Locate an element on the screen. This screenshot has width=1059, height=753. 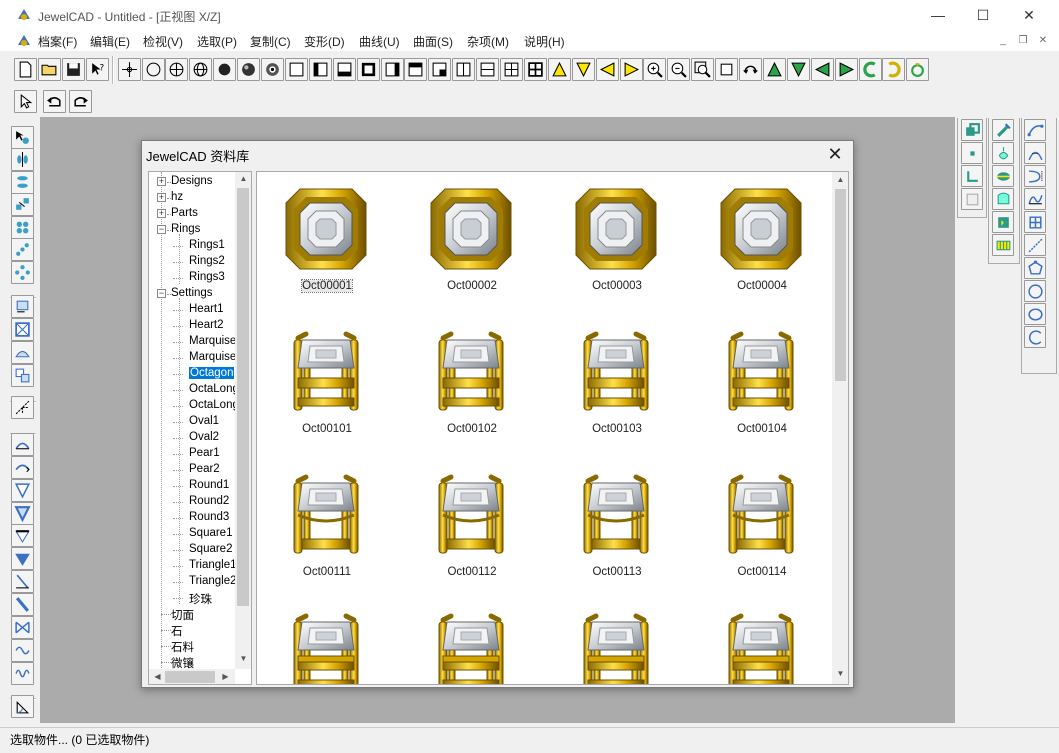
menu-file: 档案(F) is located at coordinates (57, 41).